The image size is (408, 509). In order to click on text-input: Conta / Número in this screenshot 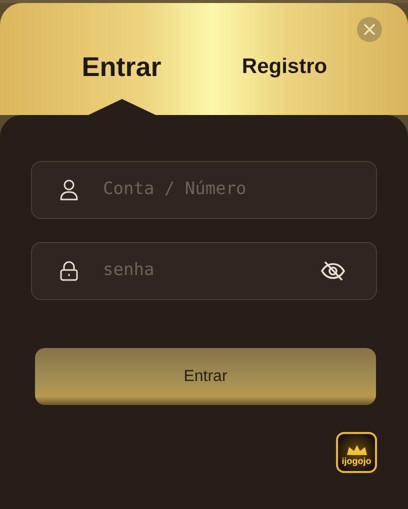, I will do `click(224, 190)`.